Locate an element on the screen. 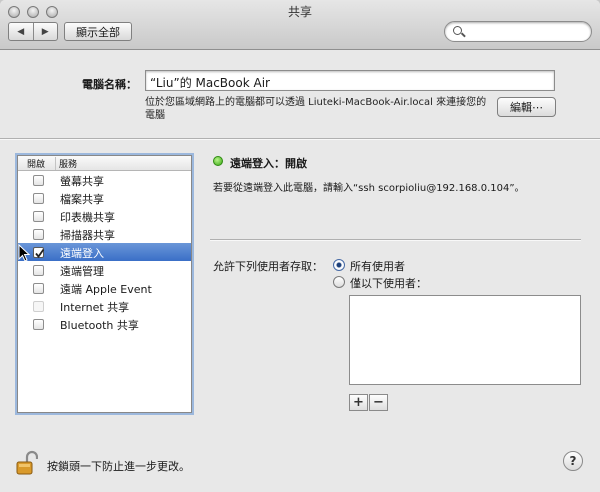 This screenshot has height=492, width=600. services-list-header: 開啟 服務 is located at coordinates (104, 163).